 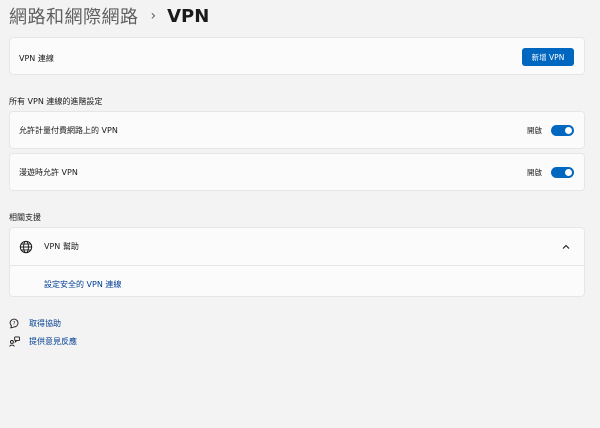 What do you see at coordinates (56, 101) in the screenshot?
I see `advanced-settings-heading: 所有 VPN 連線的進階設定` at bounding box center [56, 101].